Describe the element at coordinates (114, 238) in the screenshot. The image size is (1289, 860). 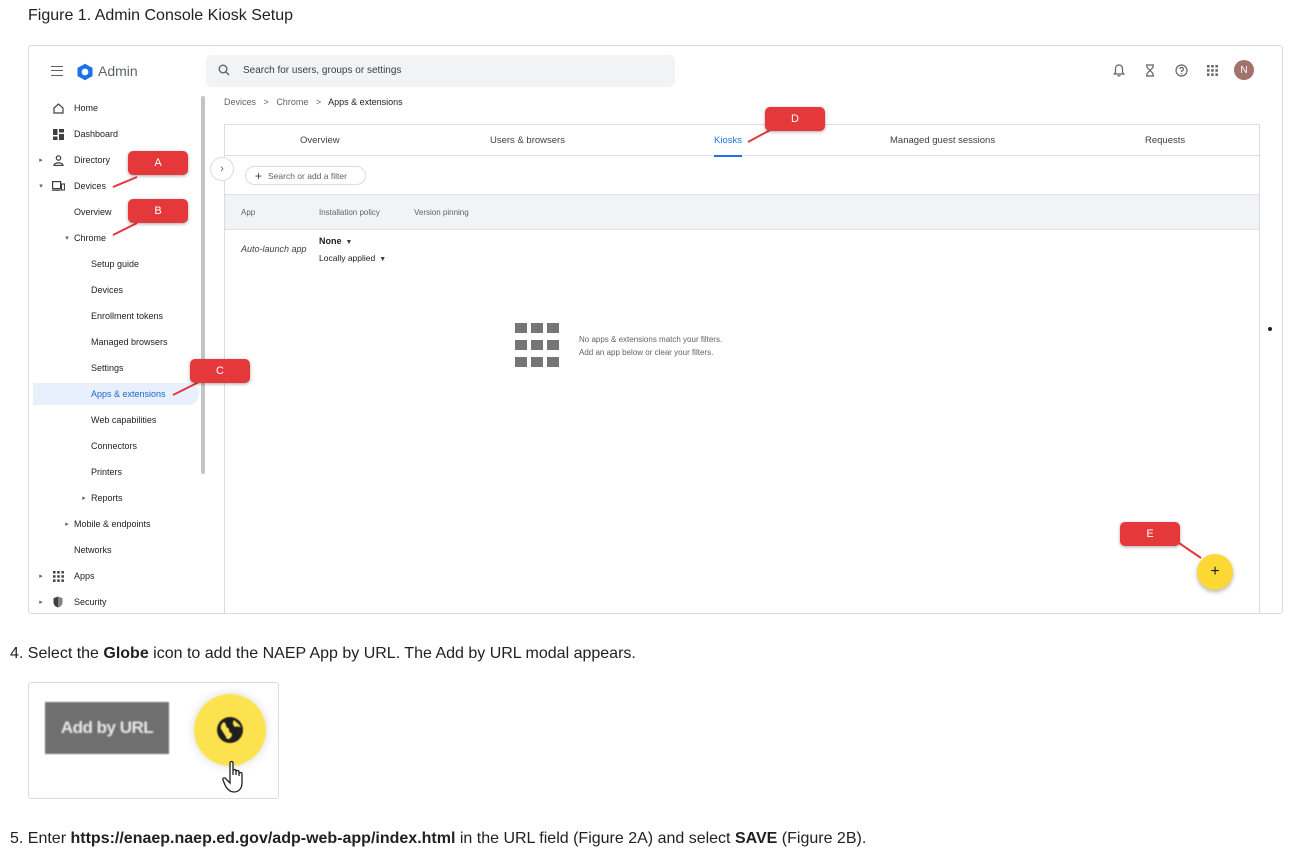
I see `sidebar-item-chrome: ▾ Chrome` at that location.